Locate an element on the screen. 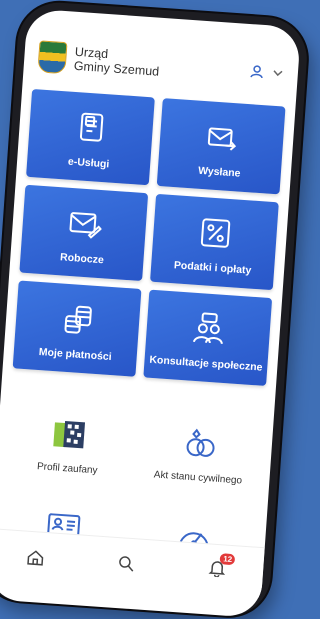  tile-label: Wysłane is located at coordinates (219, 172).